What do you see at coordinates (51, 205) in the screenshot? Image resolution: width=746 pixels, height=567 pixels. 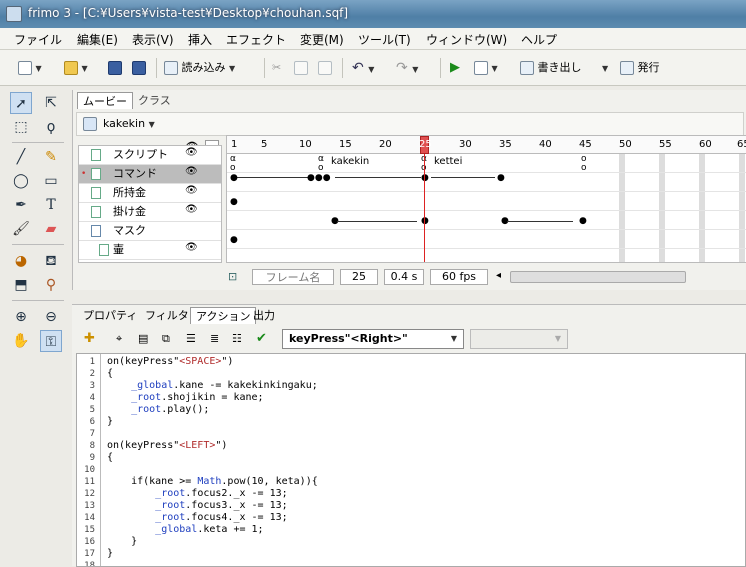 I see `text-tool-icon: T` at bounding box center [51, 205].